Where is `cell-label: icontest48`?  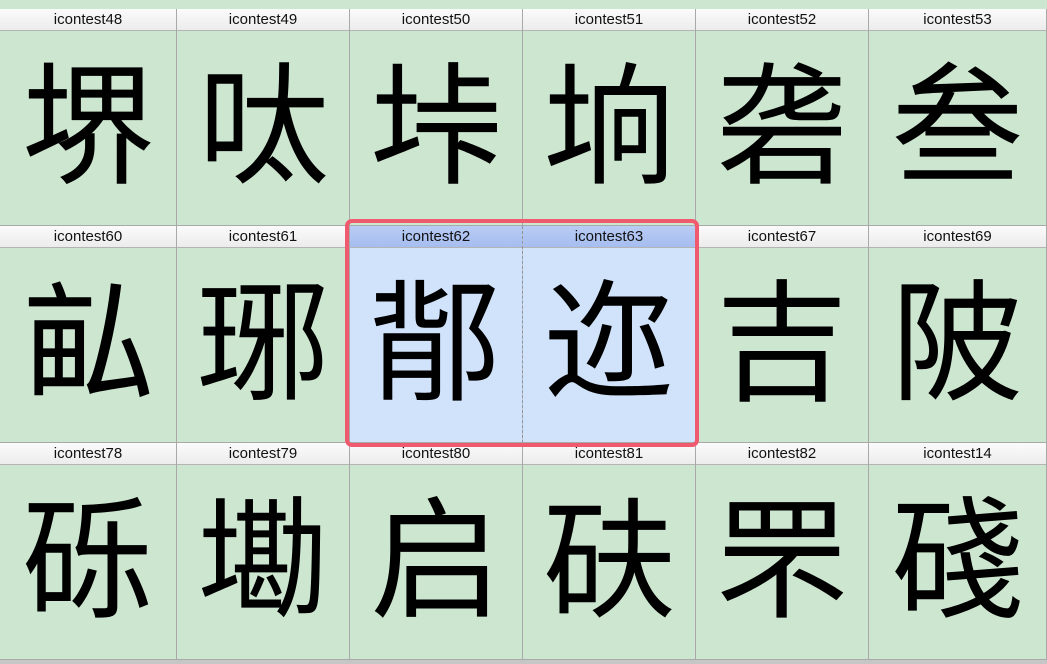 cell-label: icontest48 is located at coordinates (88, 20).